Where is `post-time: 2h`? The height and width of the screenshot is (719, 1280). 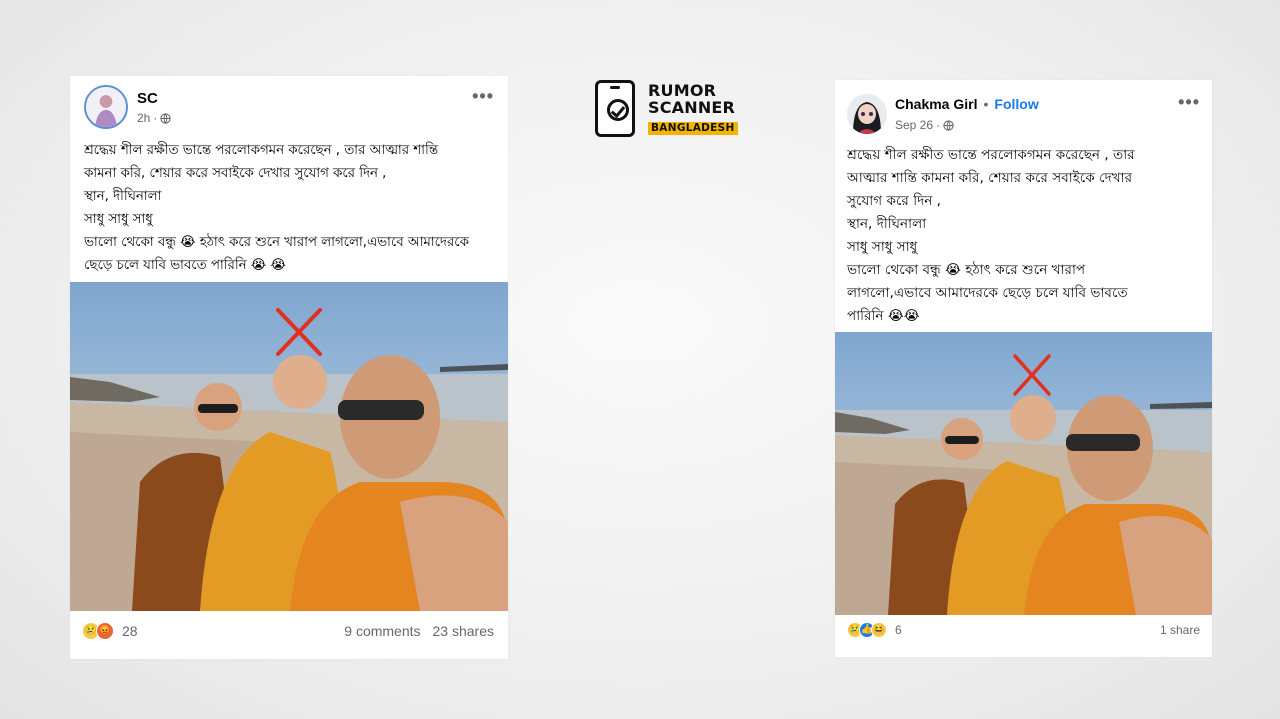 post-time: 2h is located at coordinates (143, 118).